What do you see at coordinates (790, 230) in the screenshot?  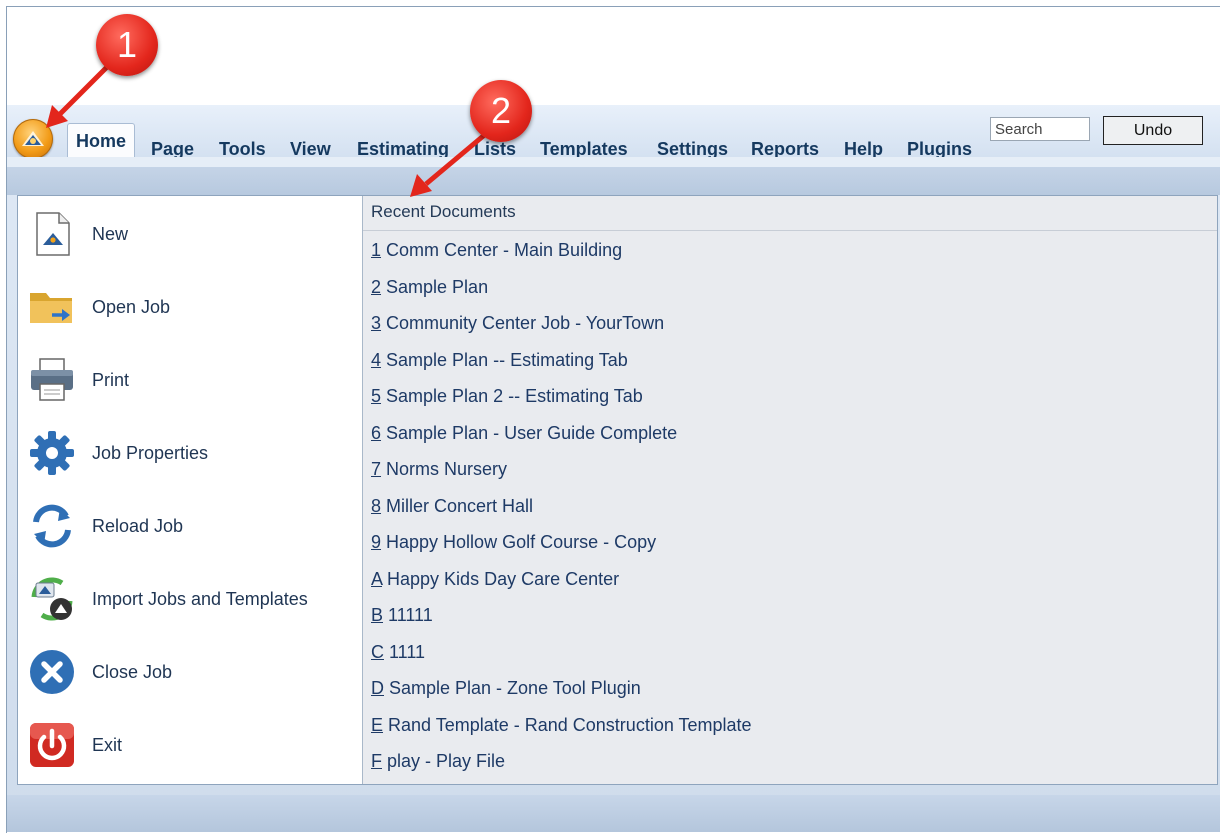 I see `divider` at bounding box center [790, 230].